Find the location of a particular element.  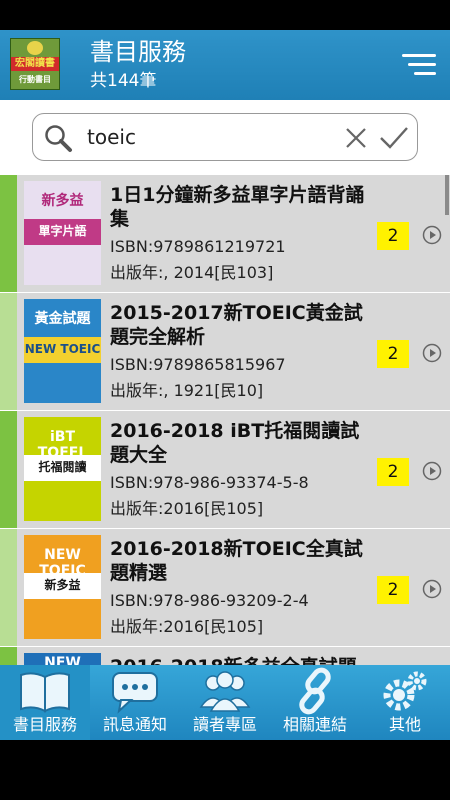

cover-text: NEW is located at coordinates (62, 660).